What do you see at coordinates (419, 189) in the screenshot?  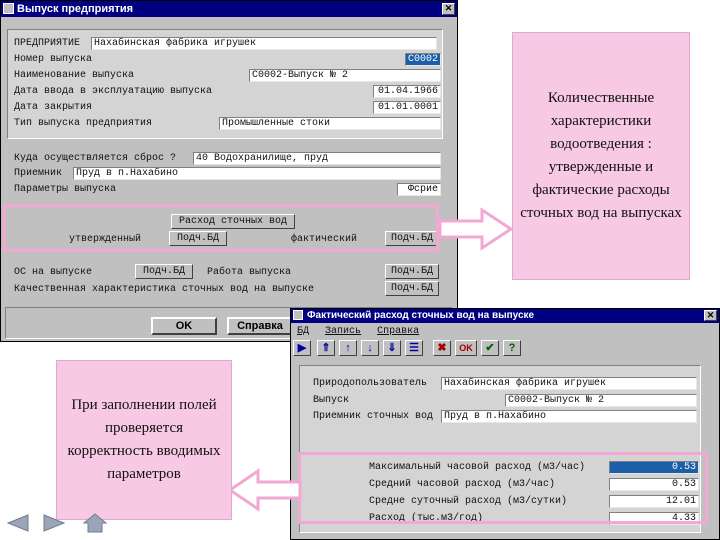 I see `params-field: Фсрие` at bounding box center [419, 189].